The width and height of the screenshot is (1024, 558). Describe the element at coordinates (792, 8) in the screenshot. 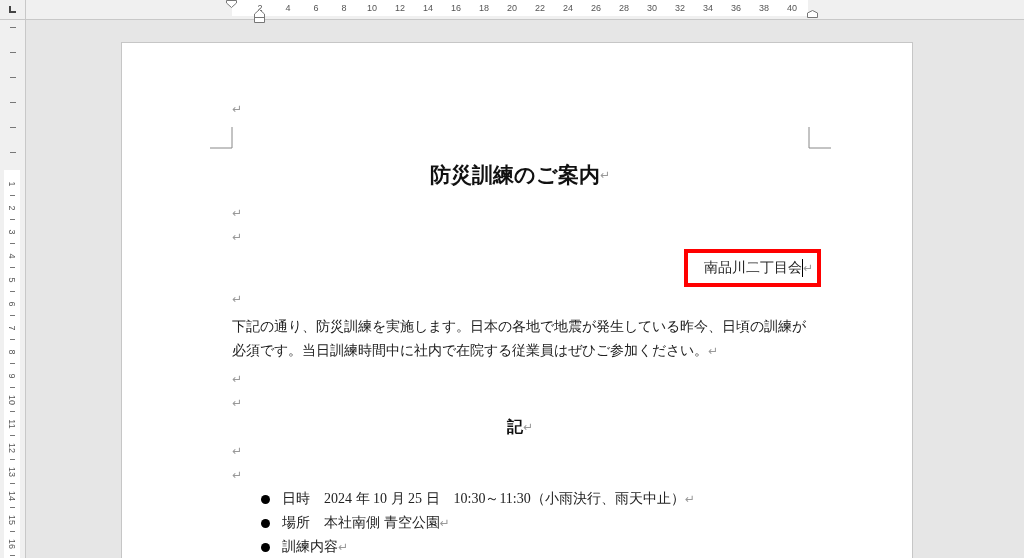

I see `ruler-number: 40` at that location.